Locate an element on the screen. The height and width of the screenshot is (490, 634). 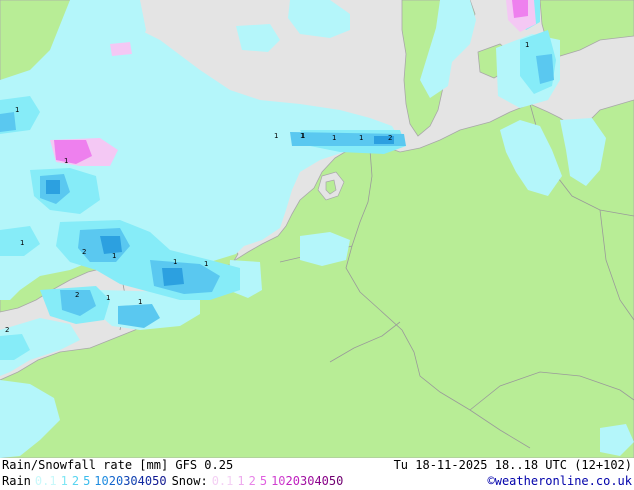
snow-scale-item: 1 is located at coordinates (241, 481).